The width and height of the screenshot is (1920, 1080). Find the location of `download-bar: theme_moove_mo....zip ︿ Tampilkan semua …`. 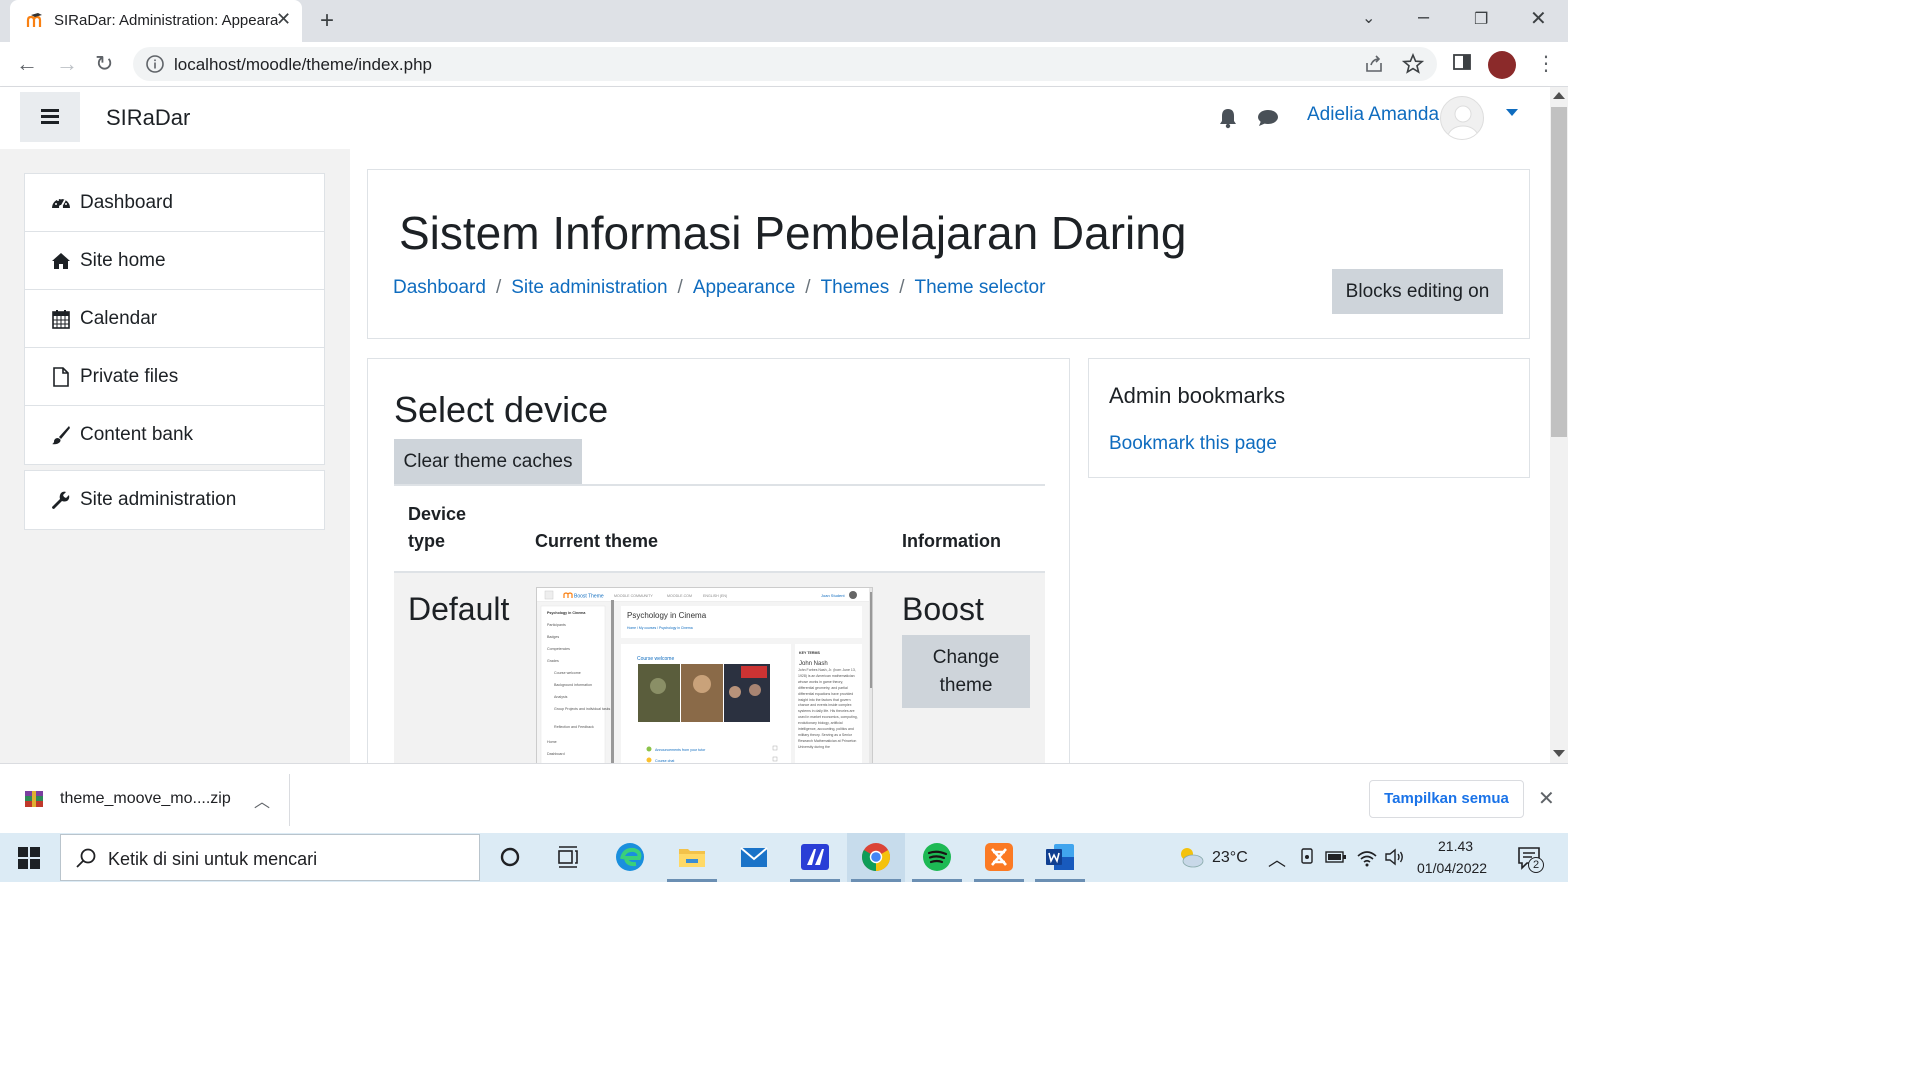

download-bar: theme_moove_mo....zip ︿ Tampilkan semua … is located at coordinates (784, 798).